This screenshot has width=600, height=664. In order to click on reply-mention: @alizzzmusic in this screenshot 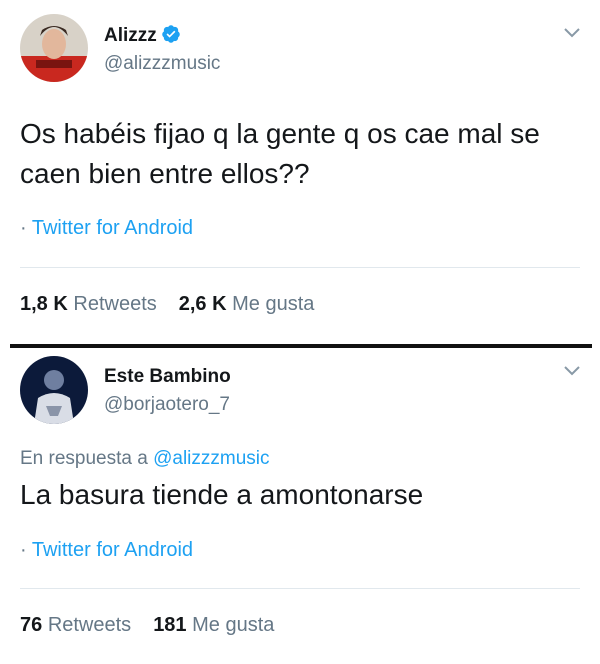, I will do `click(211, 458)`.